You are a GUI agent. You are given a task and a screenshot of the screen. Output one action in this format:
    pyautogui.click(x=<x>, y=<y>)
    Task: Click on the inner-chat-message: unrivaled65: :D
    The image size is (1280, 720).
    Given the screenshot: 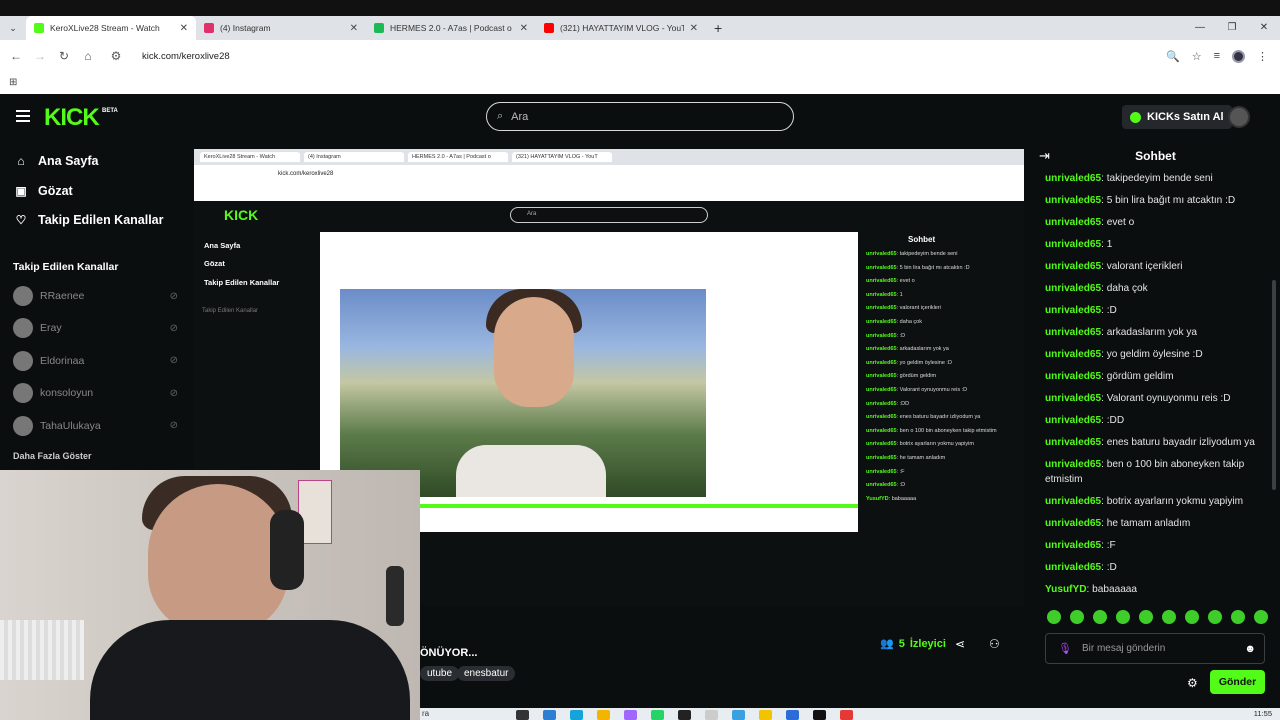 What is the action you would take?
    pyautogui.click(x=886, y=485)
    